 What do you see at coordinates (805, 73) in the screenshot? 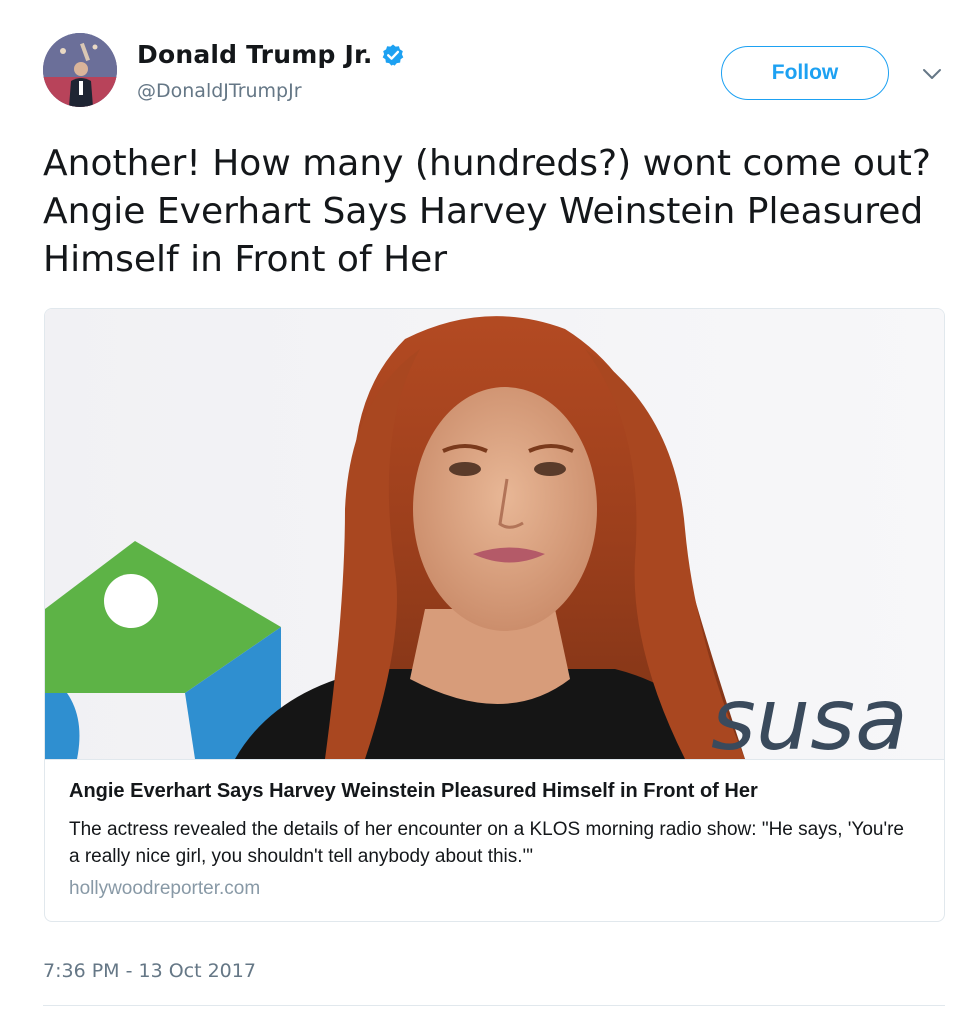
I see `follow-button: Follow` at bounding box center [805, 73].